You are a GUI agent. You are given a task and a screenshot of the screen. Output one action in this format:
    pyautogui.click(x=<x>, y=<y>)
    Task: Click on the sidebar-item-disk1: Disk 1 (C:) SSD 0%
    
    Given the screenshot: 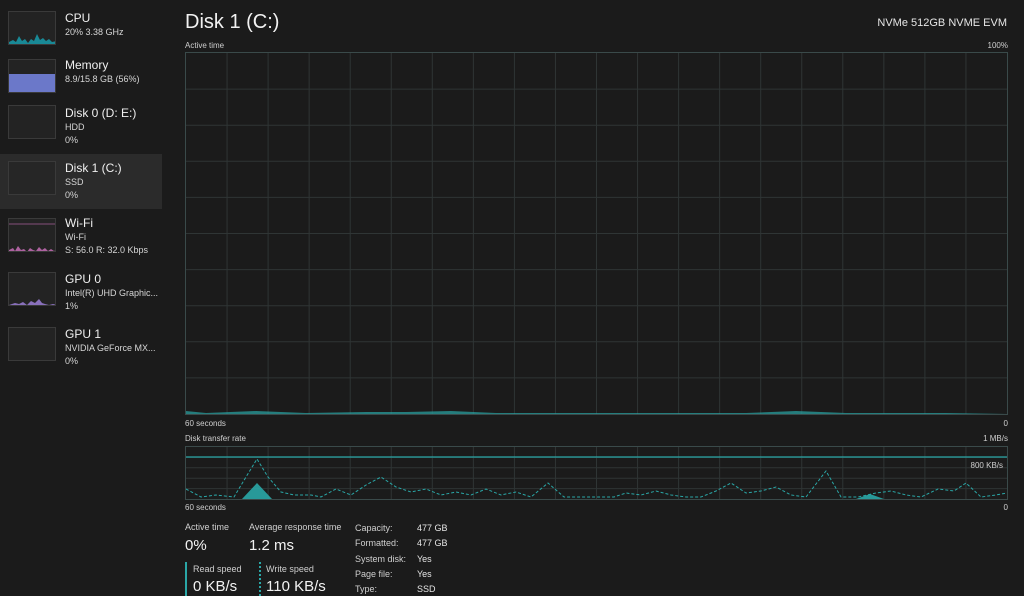 What is the action you would take?
    pyautogui.click(x=81, y=181)
    